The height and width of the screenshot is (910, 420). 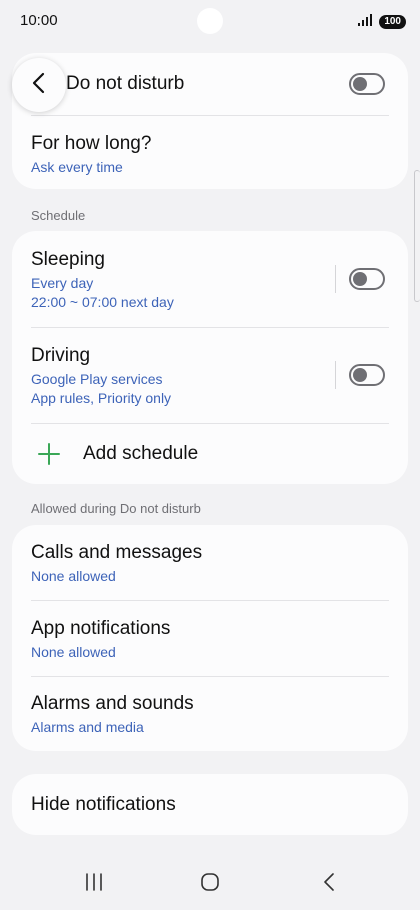 I want to click on allowed-item-apps: App notifications None allowed, so click(x=210, y=638).